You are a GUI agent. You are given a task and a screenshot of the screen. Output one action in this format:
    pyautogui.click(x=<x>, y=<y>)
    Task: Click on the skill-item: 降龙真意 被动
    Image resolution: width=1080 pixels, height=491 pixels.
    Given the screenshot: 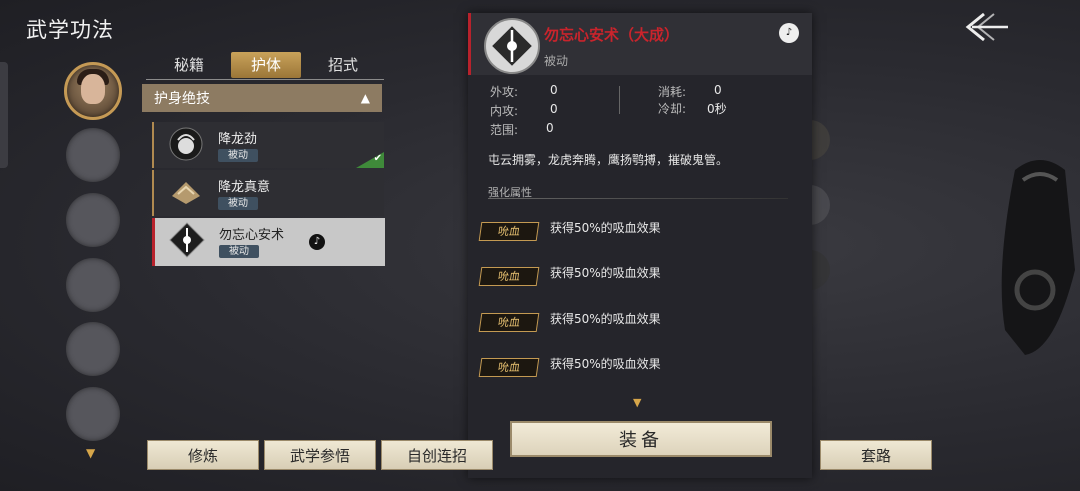 What is the action you would take?
    pyautogui.click(x=268, y=193)
    